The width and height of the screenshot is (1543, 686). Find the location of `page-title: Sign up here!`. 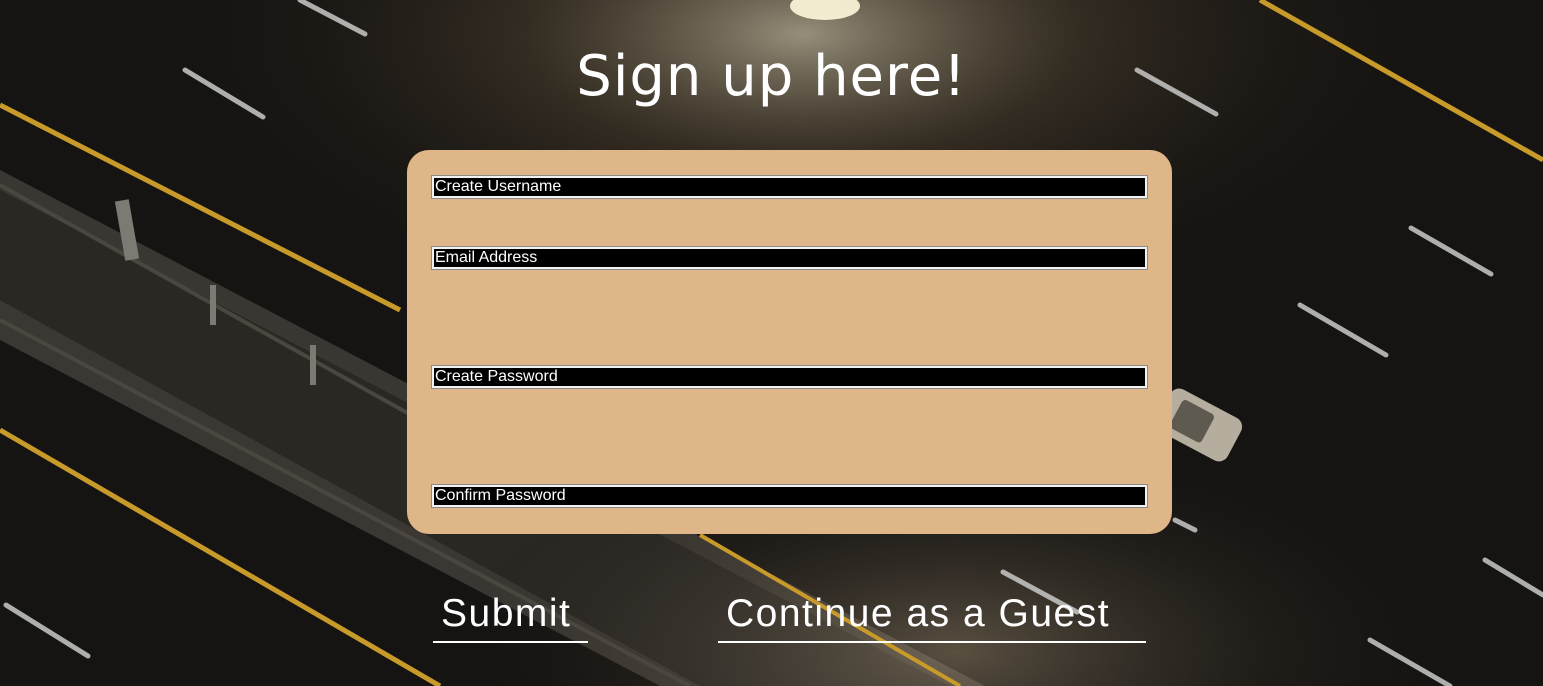

page-title: Sign up here! is located at coordinates (771, 76).